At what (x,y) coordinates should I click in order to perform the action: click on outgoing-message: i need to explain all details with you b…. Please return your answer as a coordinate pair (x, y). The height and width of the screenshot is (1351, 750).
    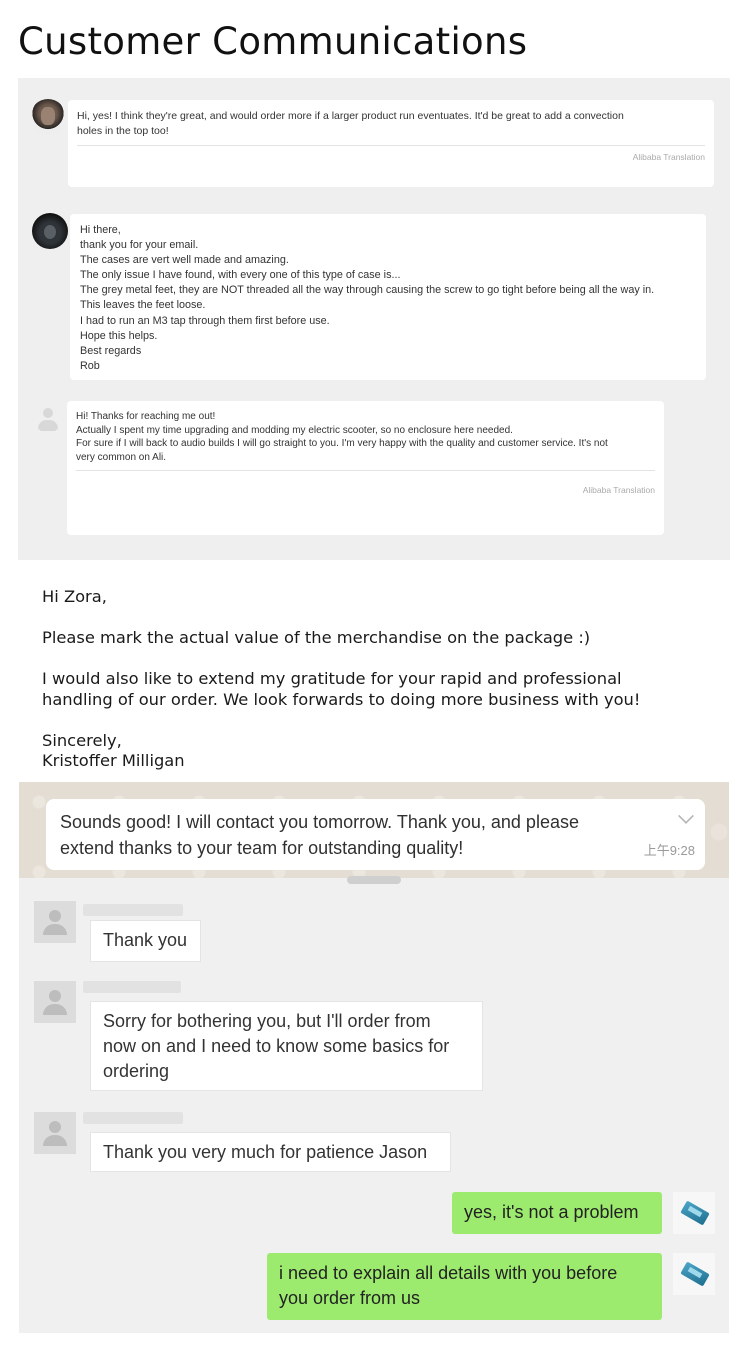
    Looking at the image, I should click on (464, 1286).